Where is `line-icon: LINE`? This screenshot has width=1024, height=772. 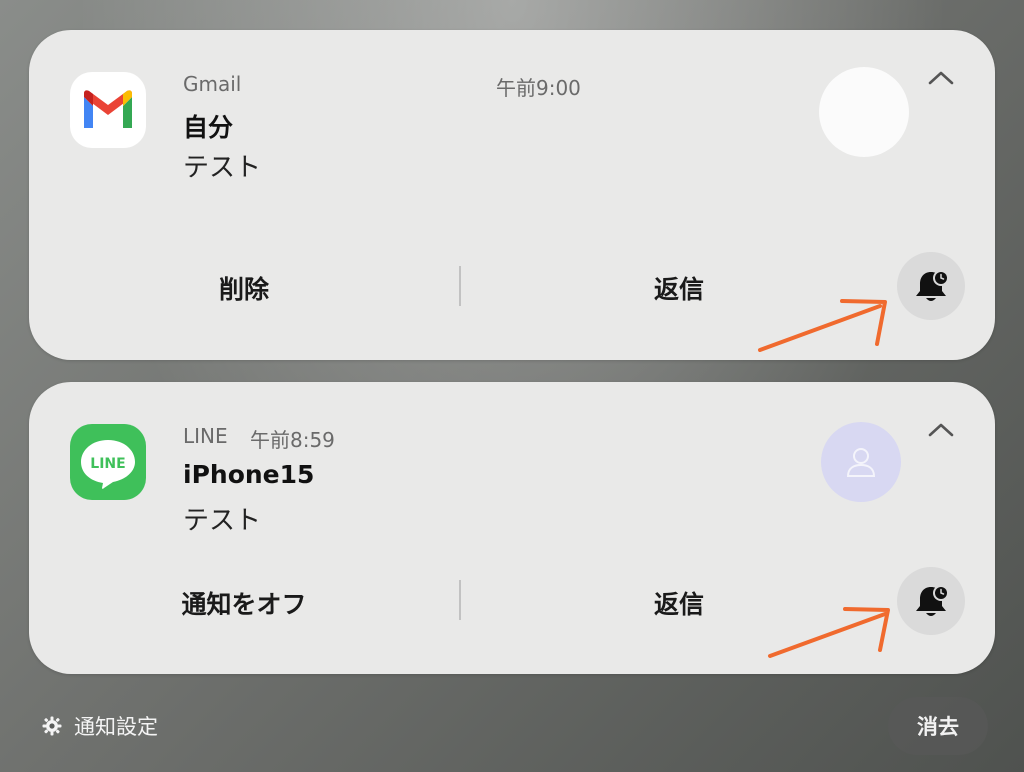
line-icon: LINE is located at coordinates (108, 462).